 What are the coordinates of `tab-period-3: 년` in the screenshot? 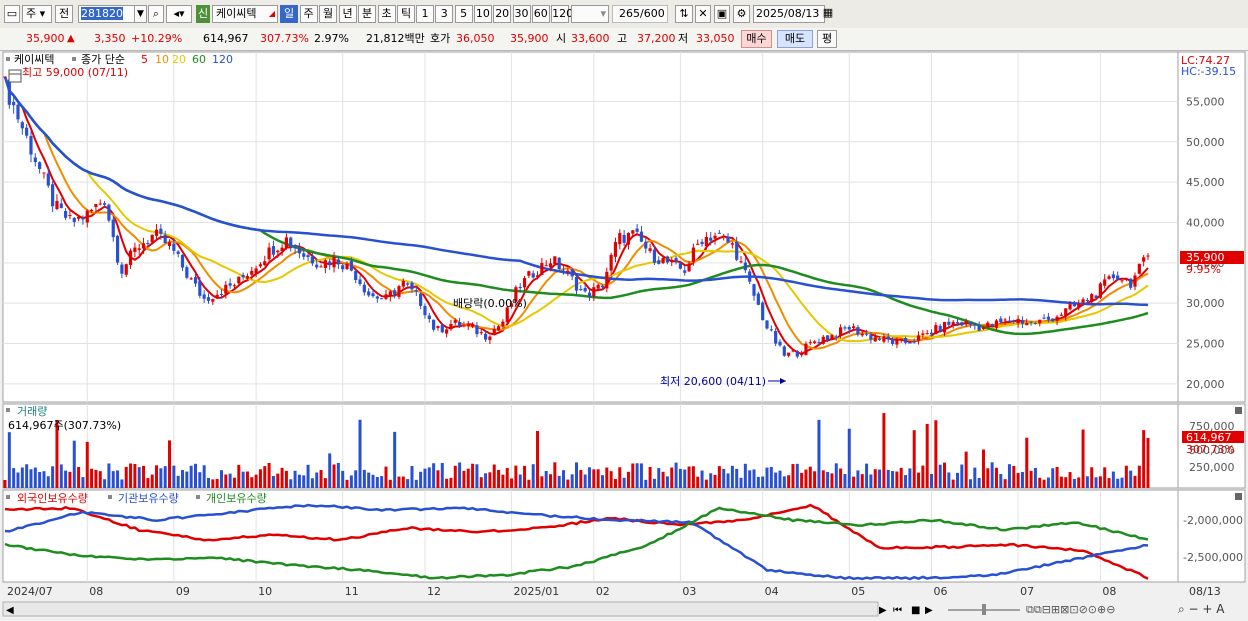 It's located at (347, 14).